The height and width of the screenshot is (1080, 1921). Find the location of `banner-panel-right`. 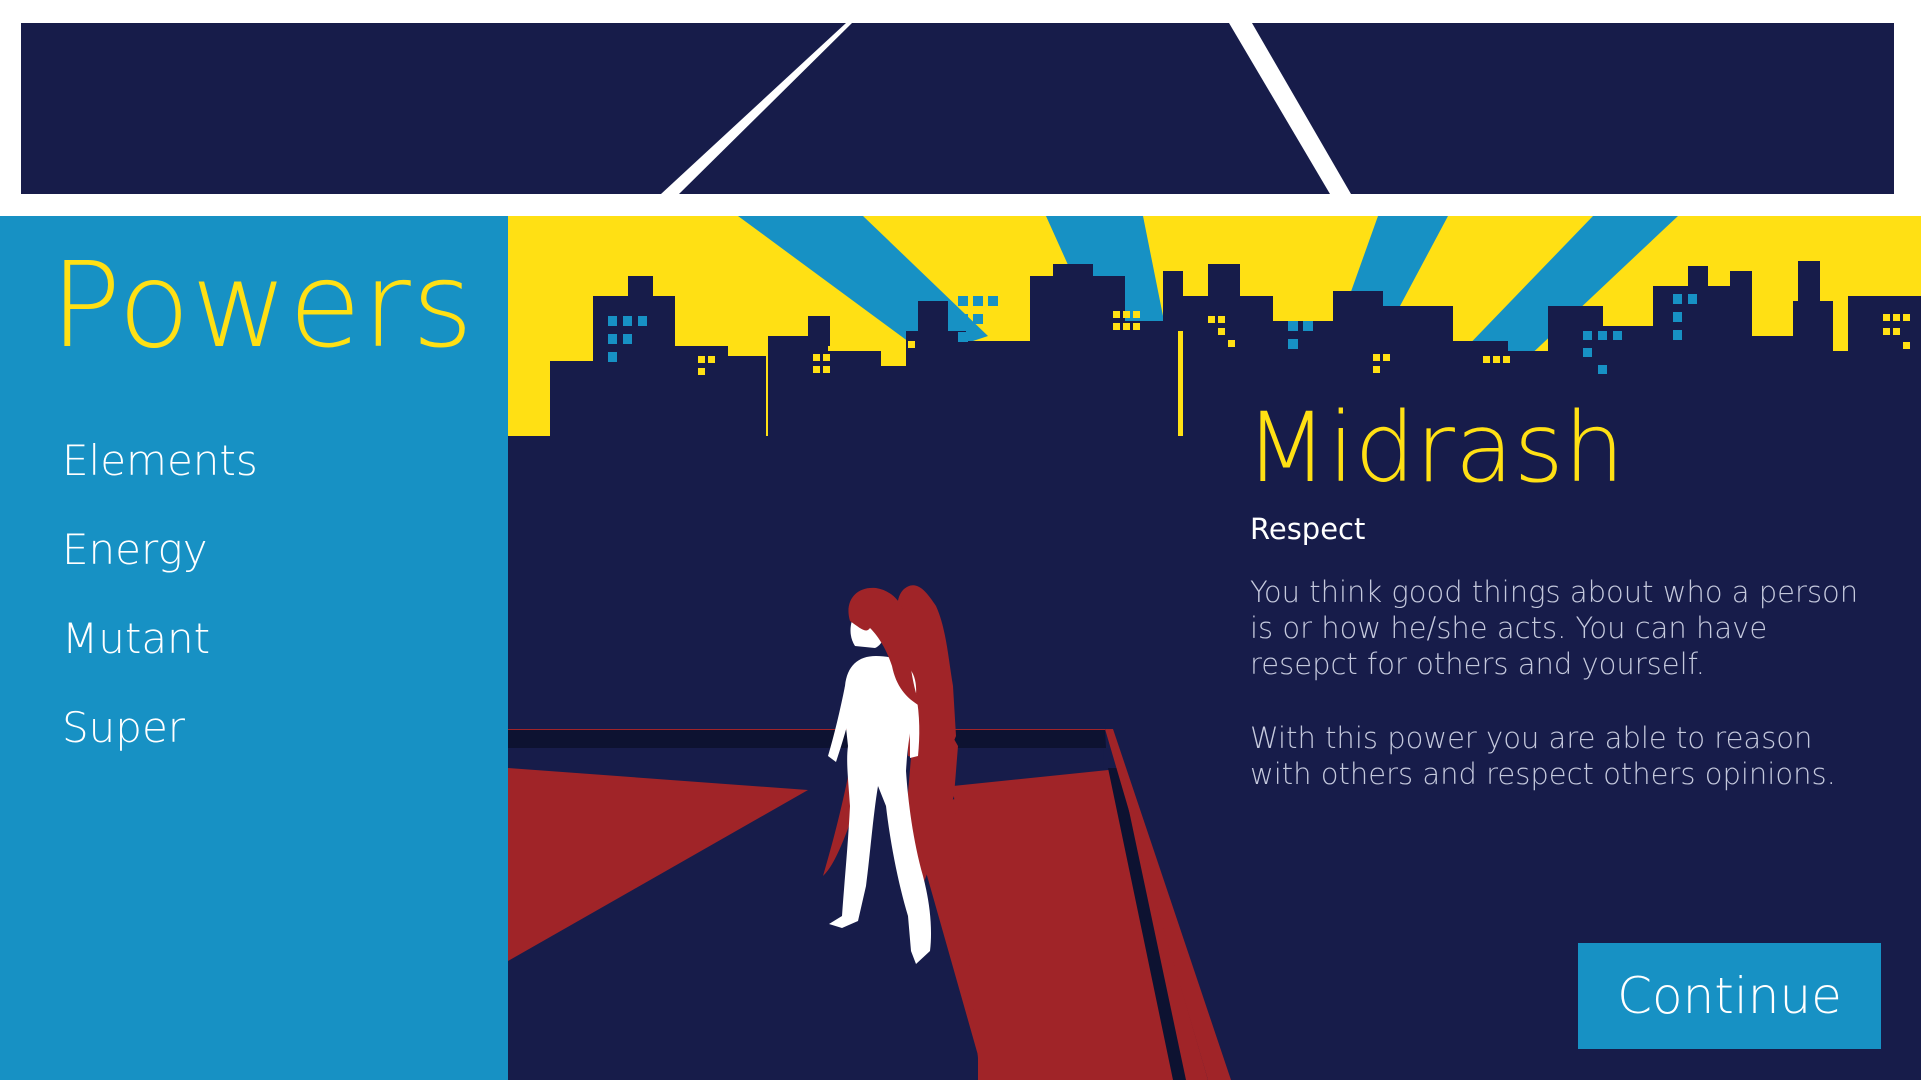

banner-panel-right is located at coordinates (1573, 108).